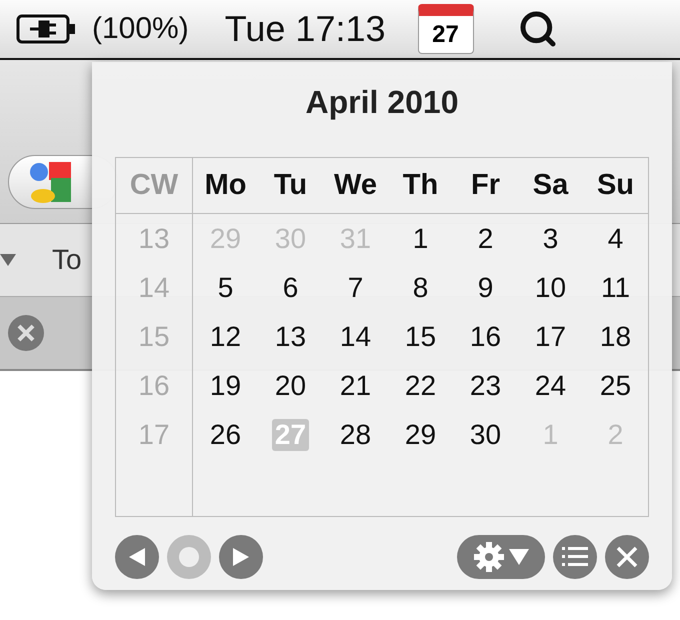 This screenshot has width=680, height=620. What do you see at coordinates (291, 386) in the screenshot?
I see `calendar-day: 20` at bounding box center [291, 386].